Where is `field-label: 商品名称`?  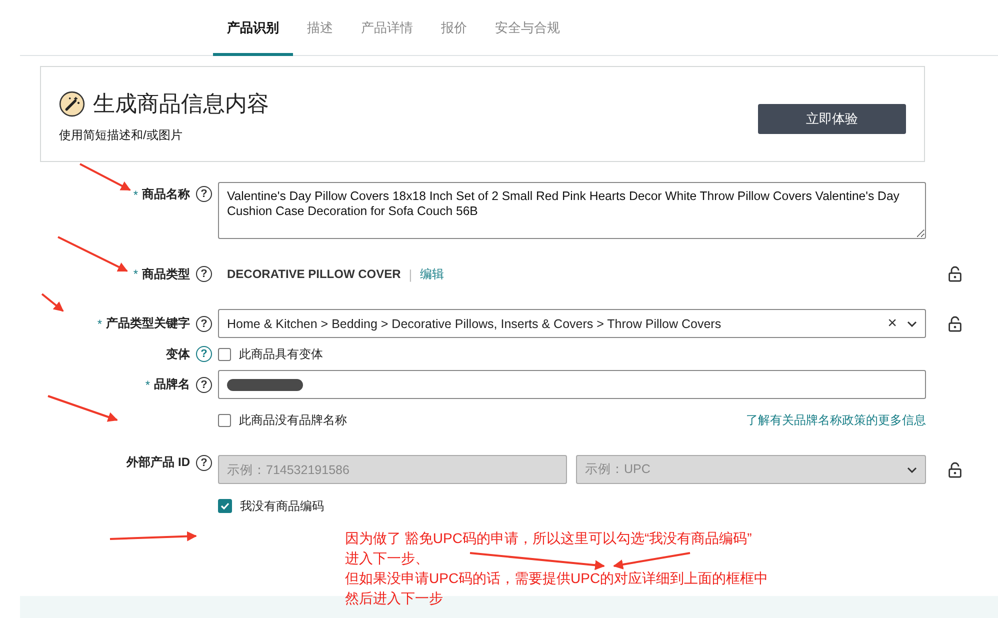 field-label: 商品名称 is located at coordinates (166, 194).